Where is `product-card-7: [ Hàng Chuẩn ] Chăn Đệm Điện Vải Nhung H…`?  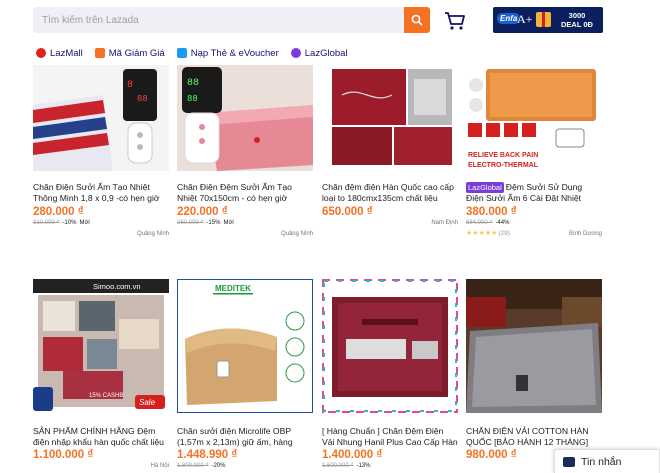
product-card-7: [ Hàng Chuẩn ] Chăn Đệm Điện Vải Nhung H… is located at coordinates (390, 374).